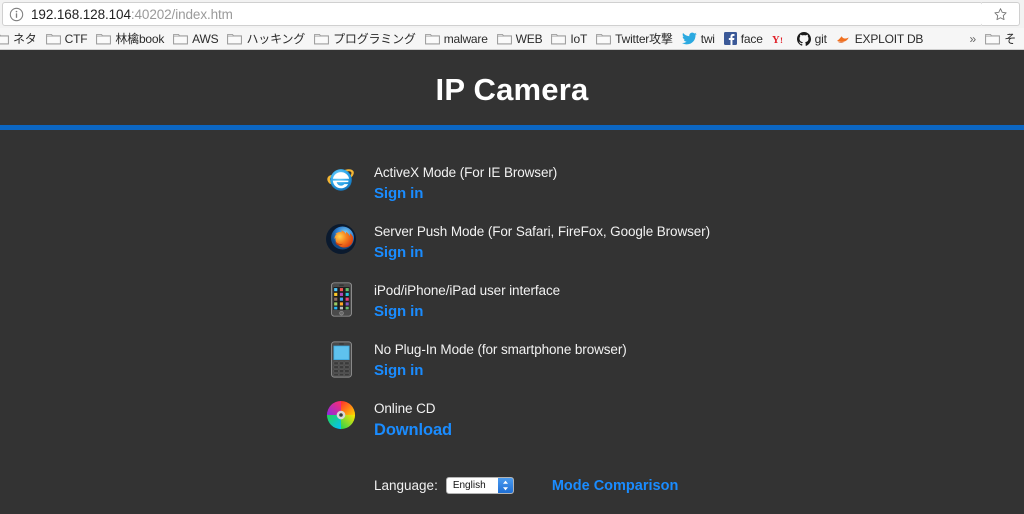  Describe the element at coordinates (1010, 39) in the screenshot. I see `other-bookmarks-label: そ` at that location.